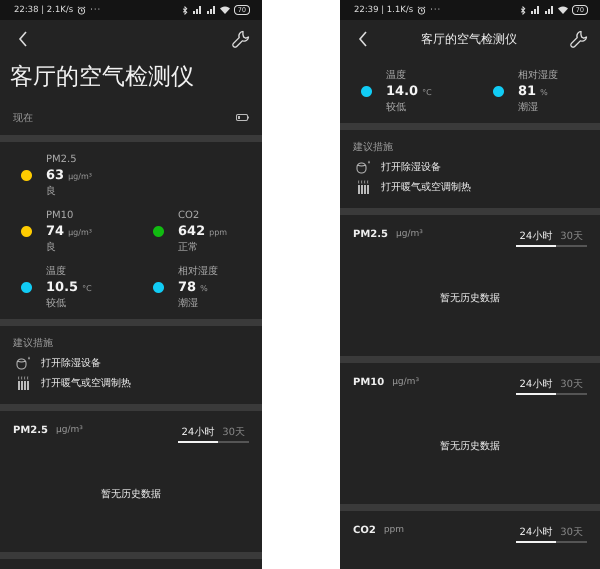 The width and height of the screenshot is (600, 569). I want to click on metric-name: PM2.5, so click(62, 159).